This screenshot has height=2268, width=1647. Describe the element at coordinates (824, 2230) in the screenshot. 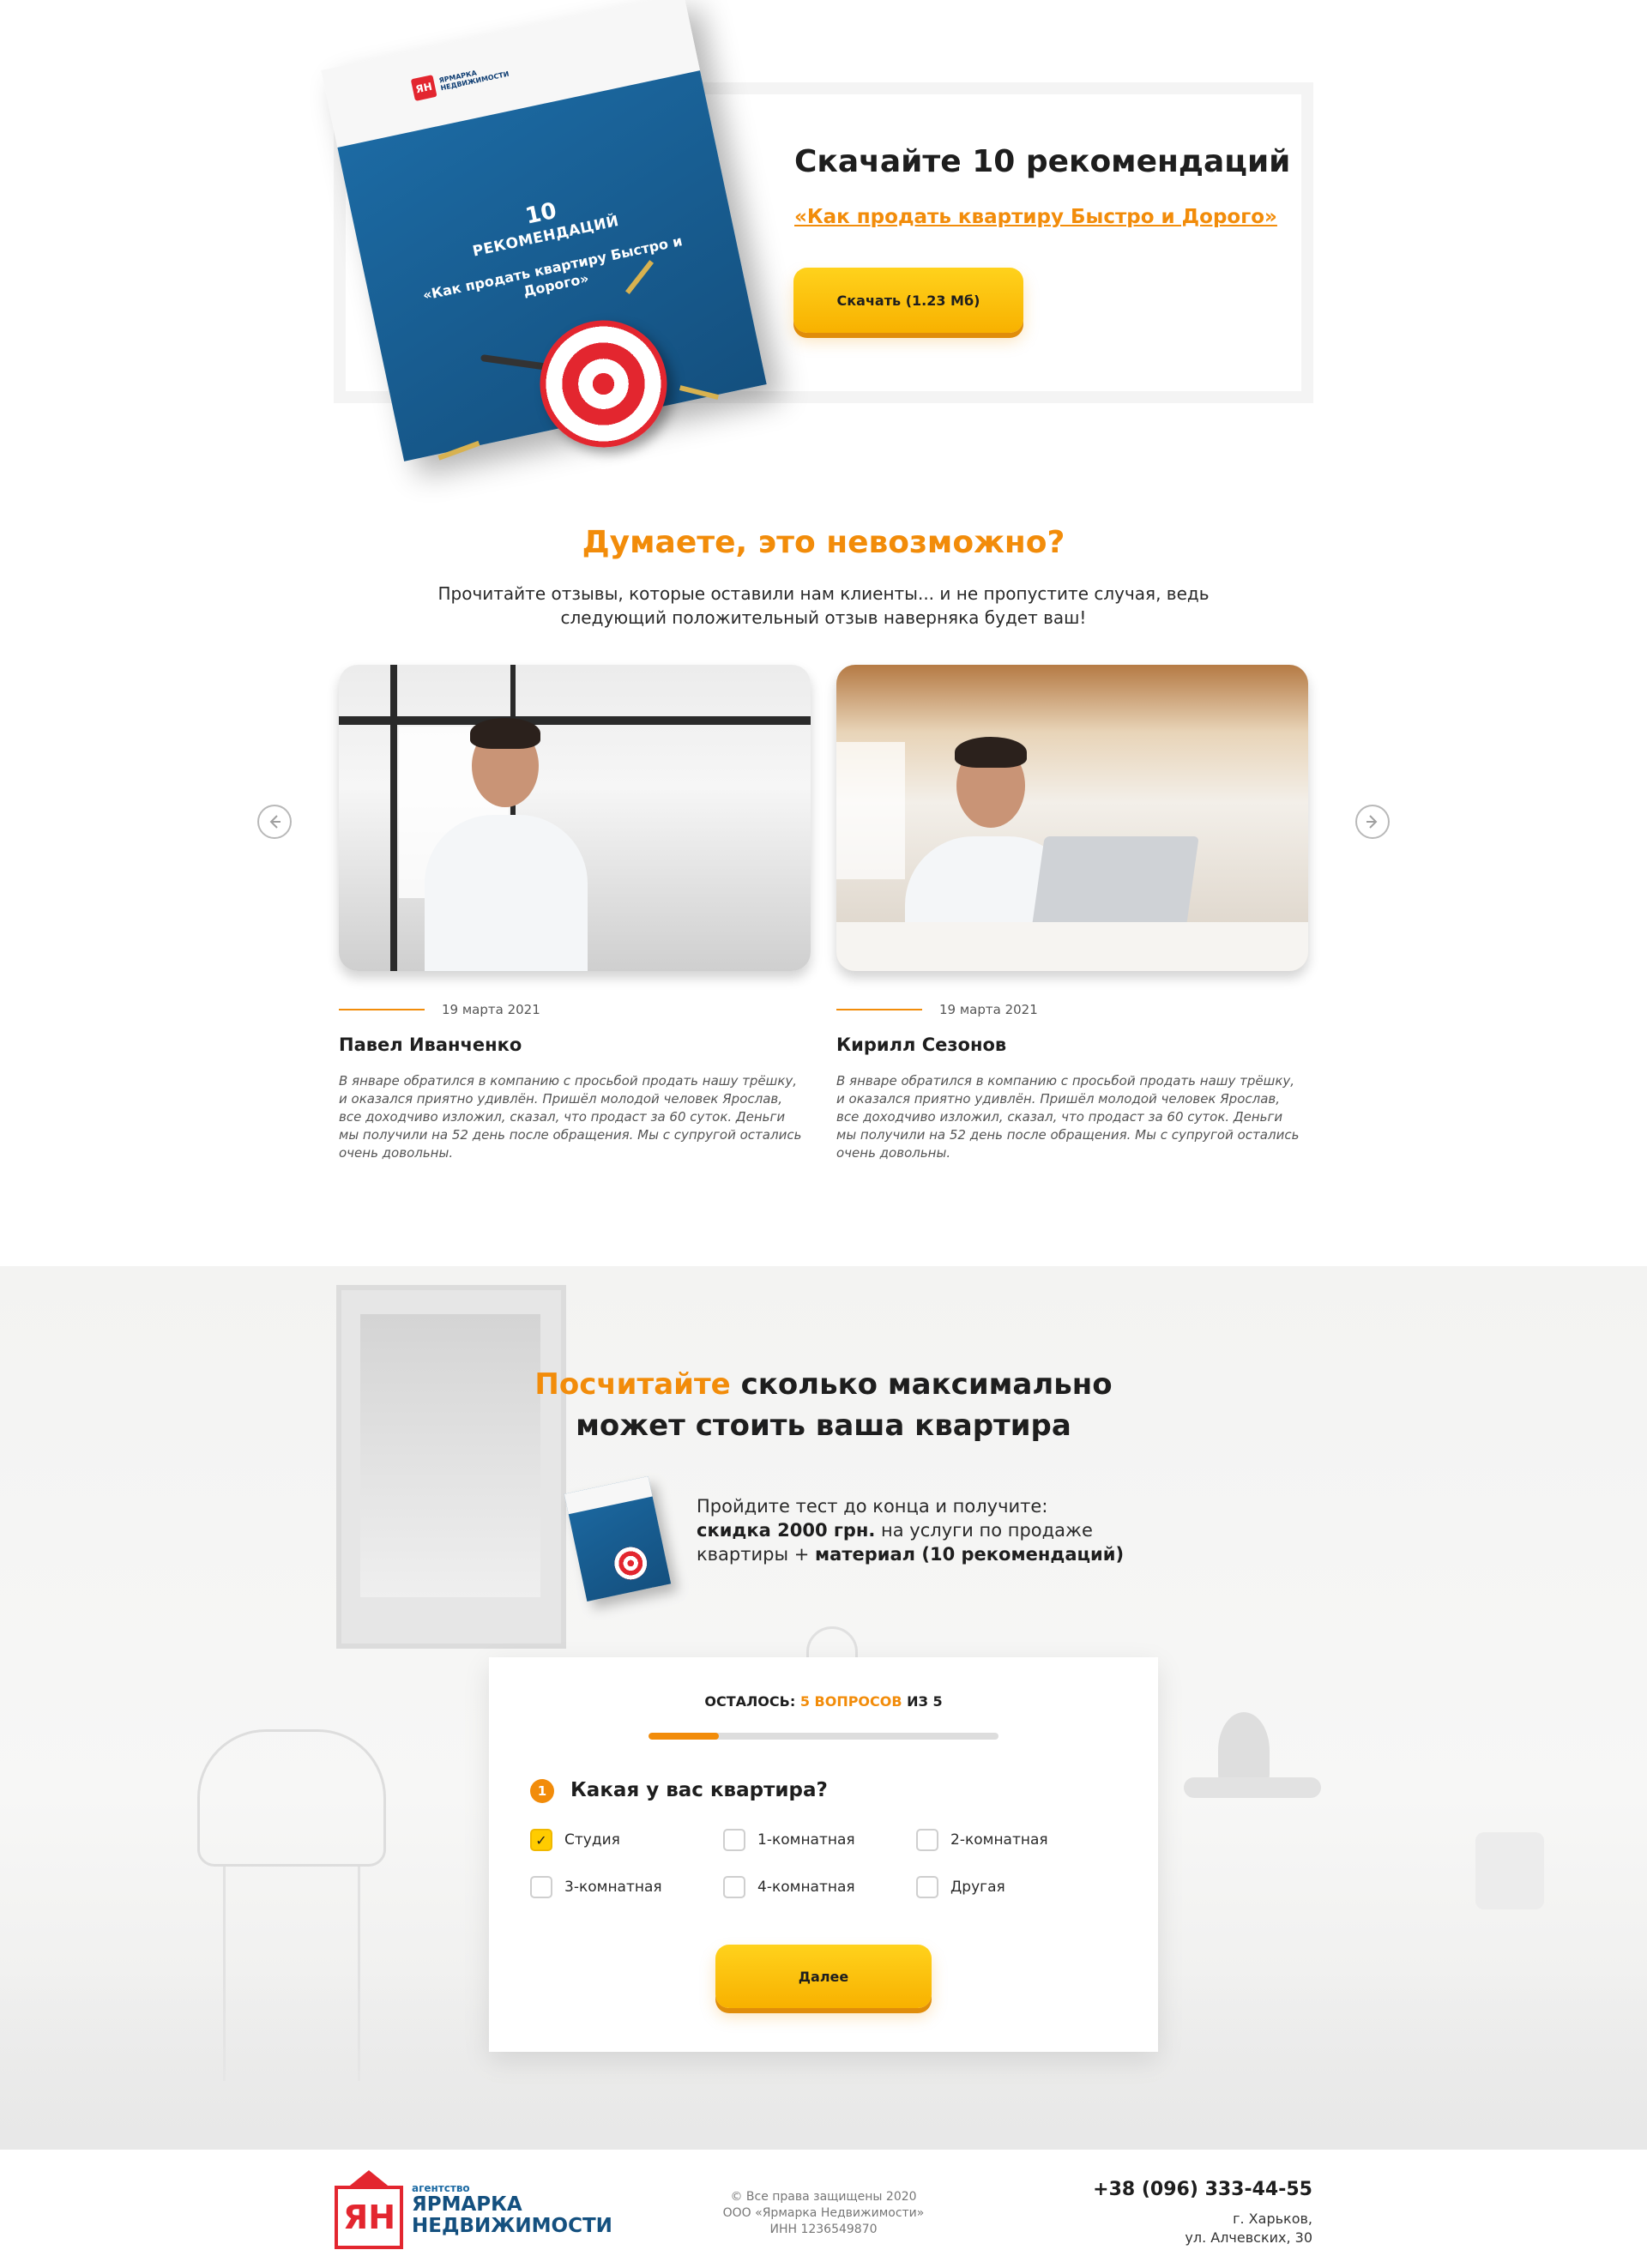

I see `footer-inn: ИНН 1236549870` at that location.